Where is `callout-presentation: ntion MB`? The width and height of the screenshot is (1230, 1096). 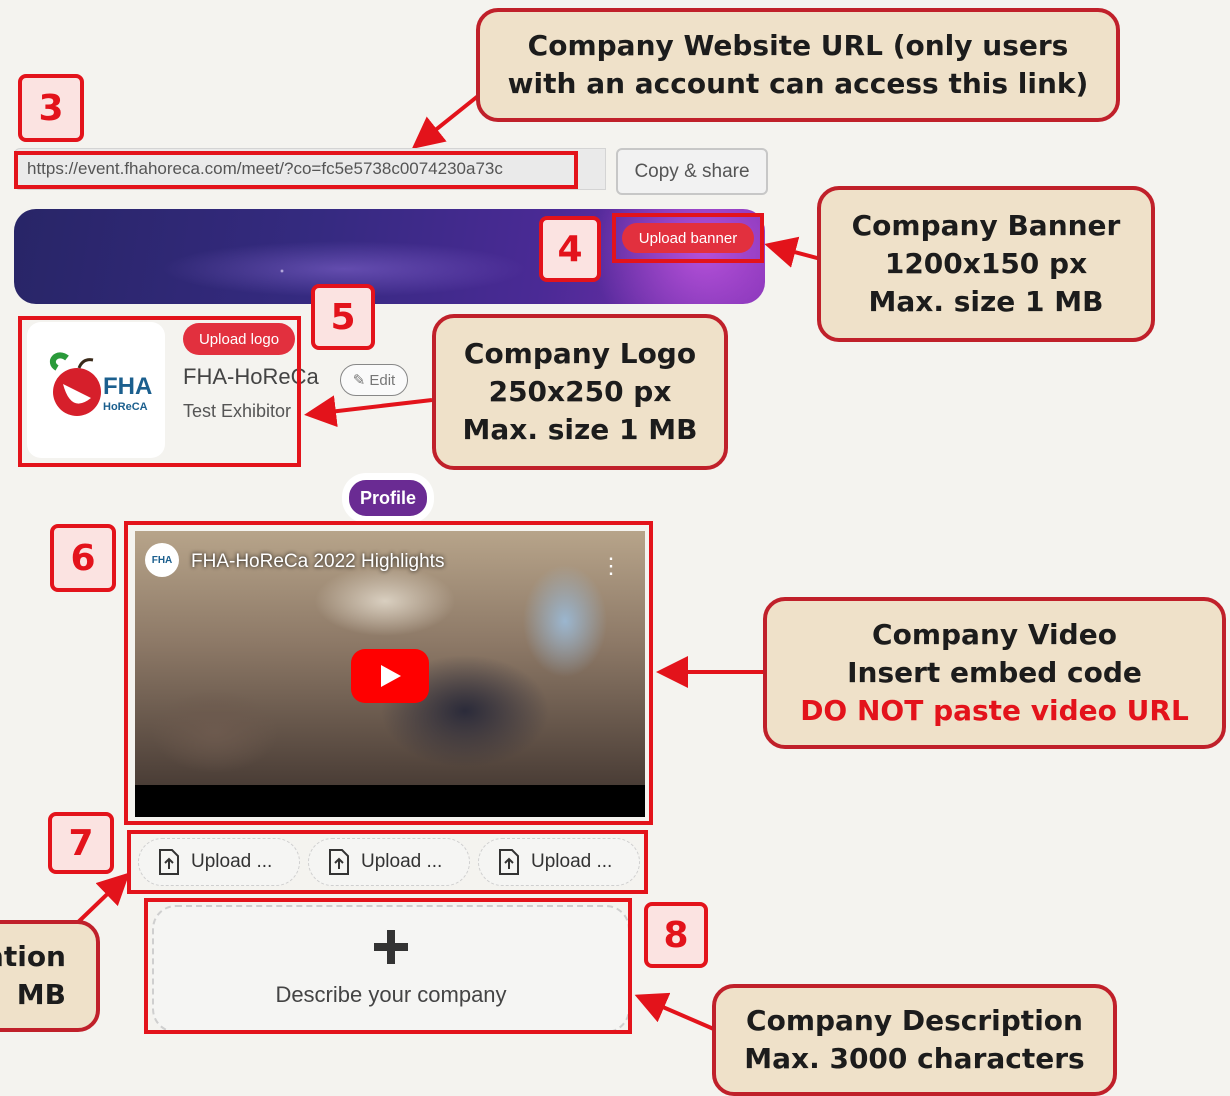 callout-presentation: ntion MB is located at coordinates (50, 976).